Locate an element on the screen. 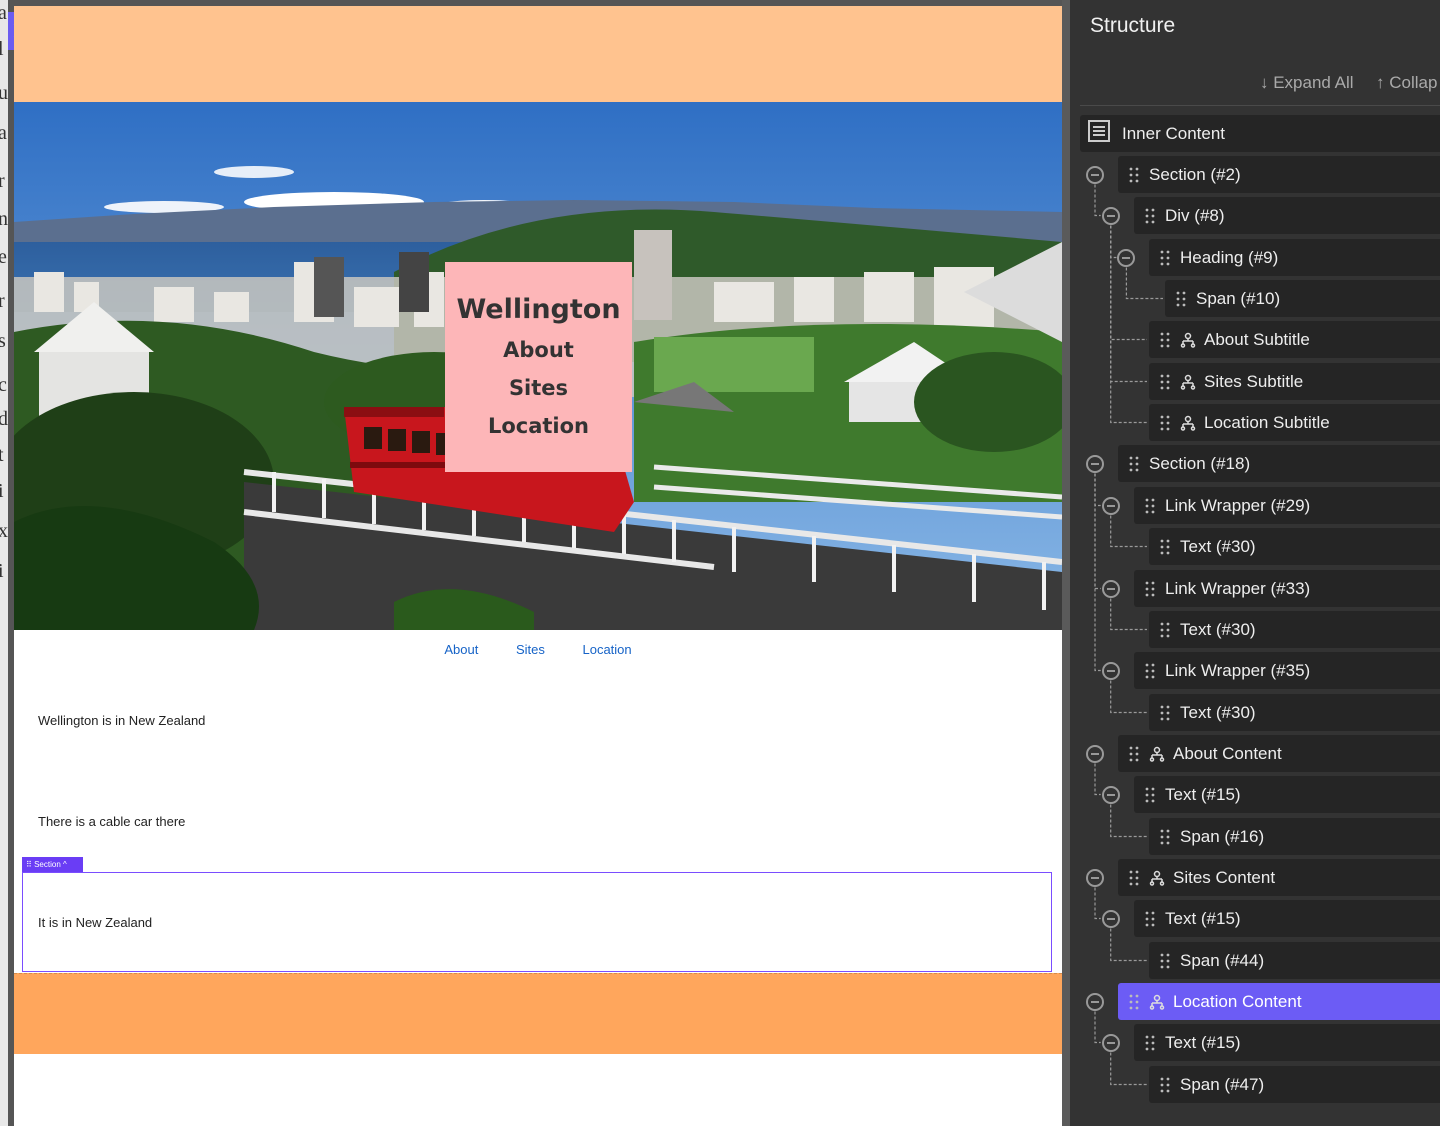 This screenshot has height=1126, width=1440. tree-row: Span (#16) is located at coordinates (1294, 836).